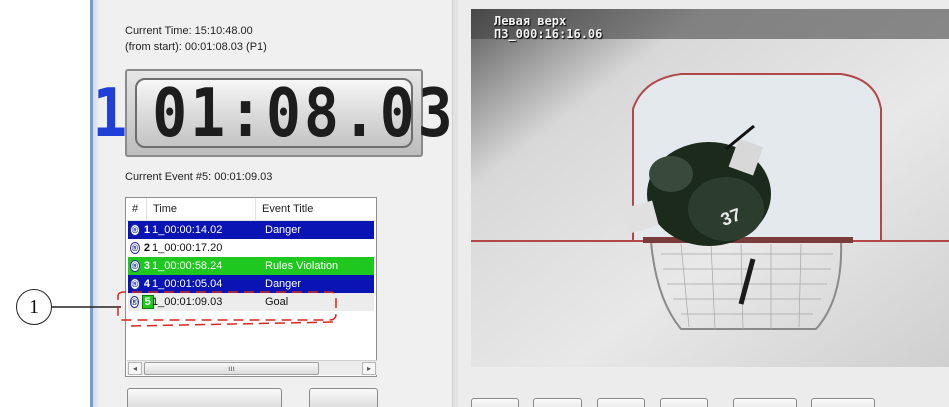 This screenshot has height=407, width=949. What do you see at coordinates (548, 34) in the screenshot?
I see `osd-timecode: ПЗ_000:16:16.06` at bounding box center [548, 34].